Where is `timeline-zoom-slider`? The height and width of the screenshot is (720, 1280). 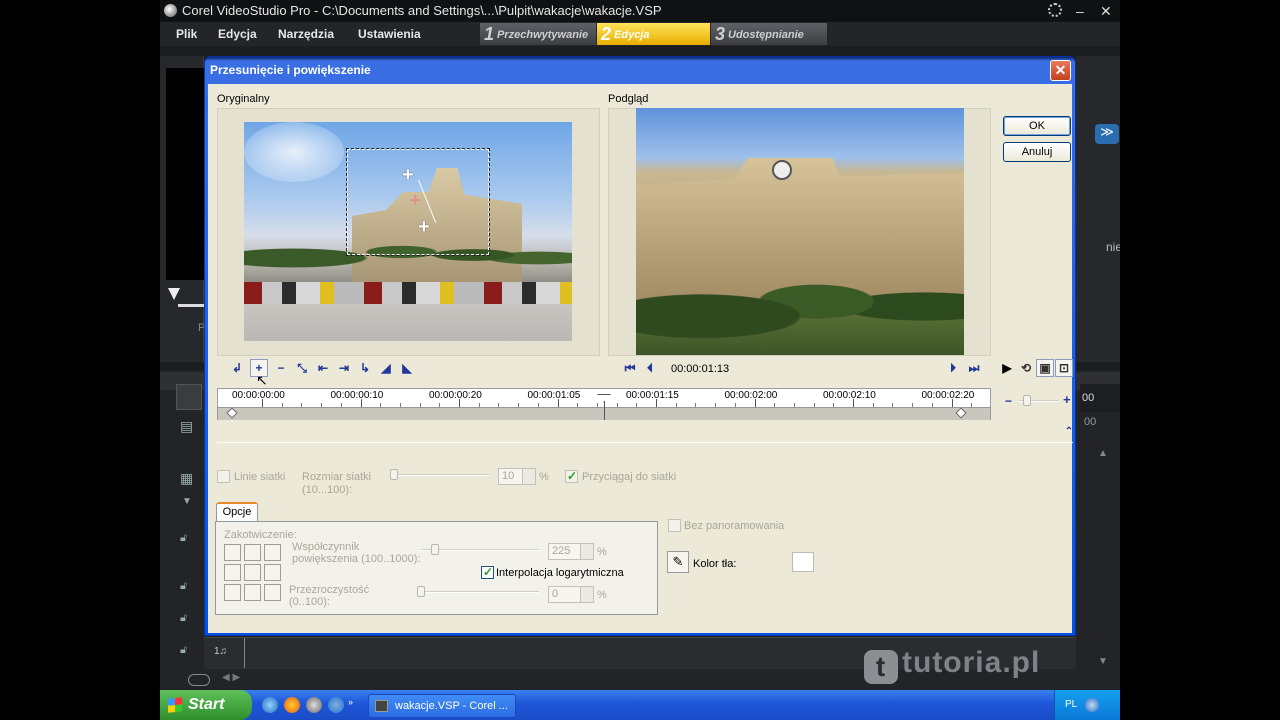 timeline-zoom-slider is located at coordinates (1039, 400).